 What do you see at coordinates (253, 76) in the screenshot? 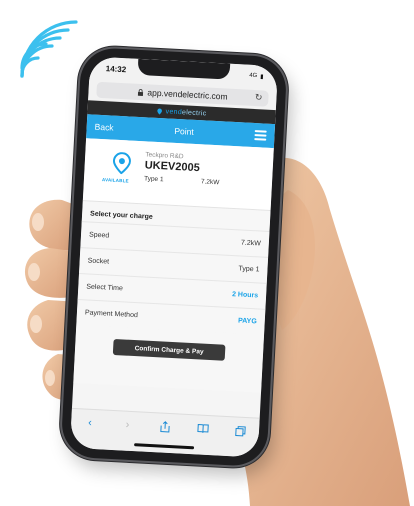
I see `signal-text: 4G` at bounding box center [253, 76].